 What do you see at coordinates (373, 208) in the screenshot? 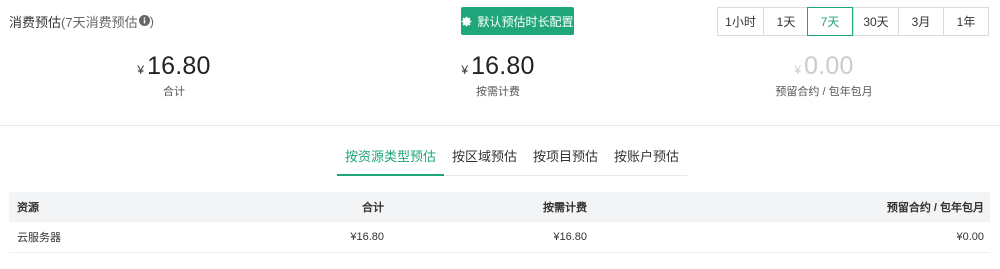
I see `col-total: 合计` at bounding box center [373, 208].